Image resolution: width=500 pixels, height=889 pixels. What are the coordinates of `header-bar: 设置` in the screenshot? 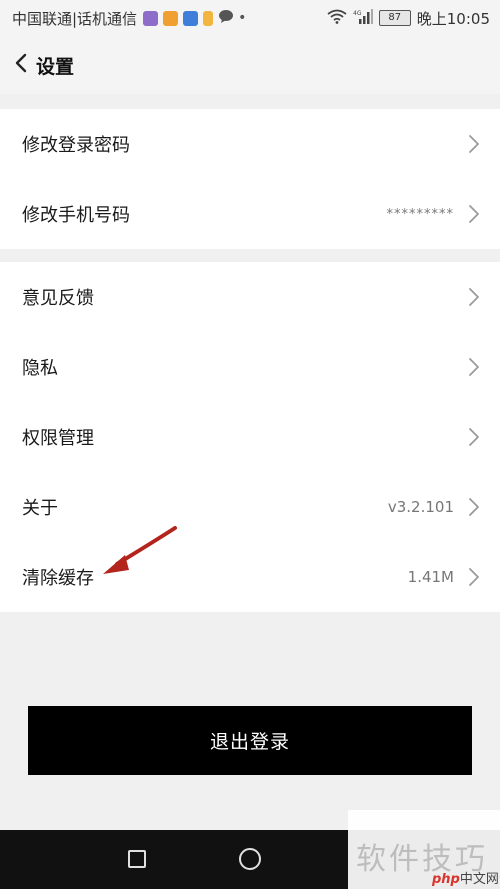 It's located at (250, 65).